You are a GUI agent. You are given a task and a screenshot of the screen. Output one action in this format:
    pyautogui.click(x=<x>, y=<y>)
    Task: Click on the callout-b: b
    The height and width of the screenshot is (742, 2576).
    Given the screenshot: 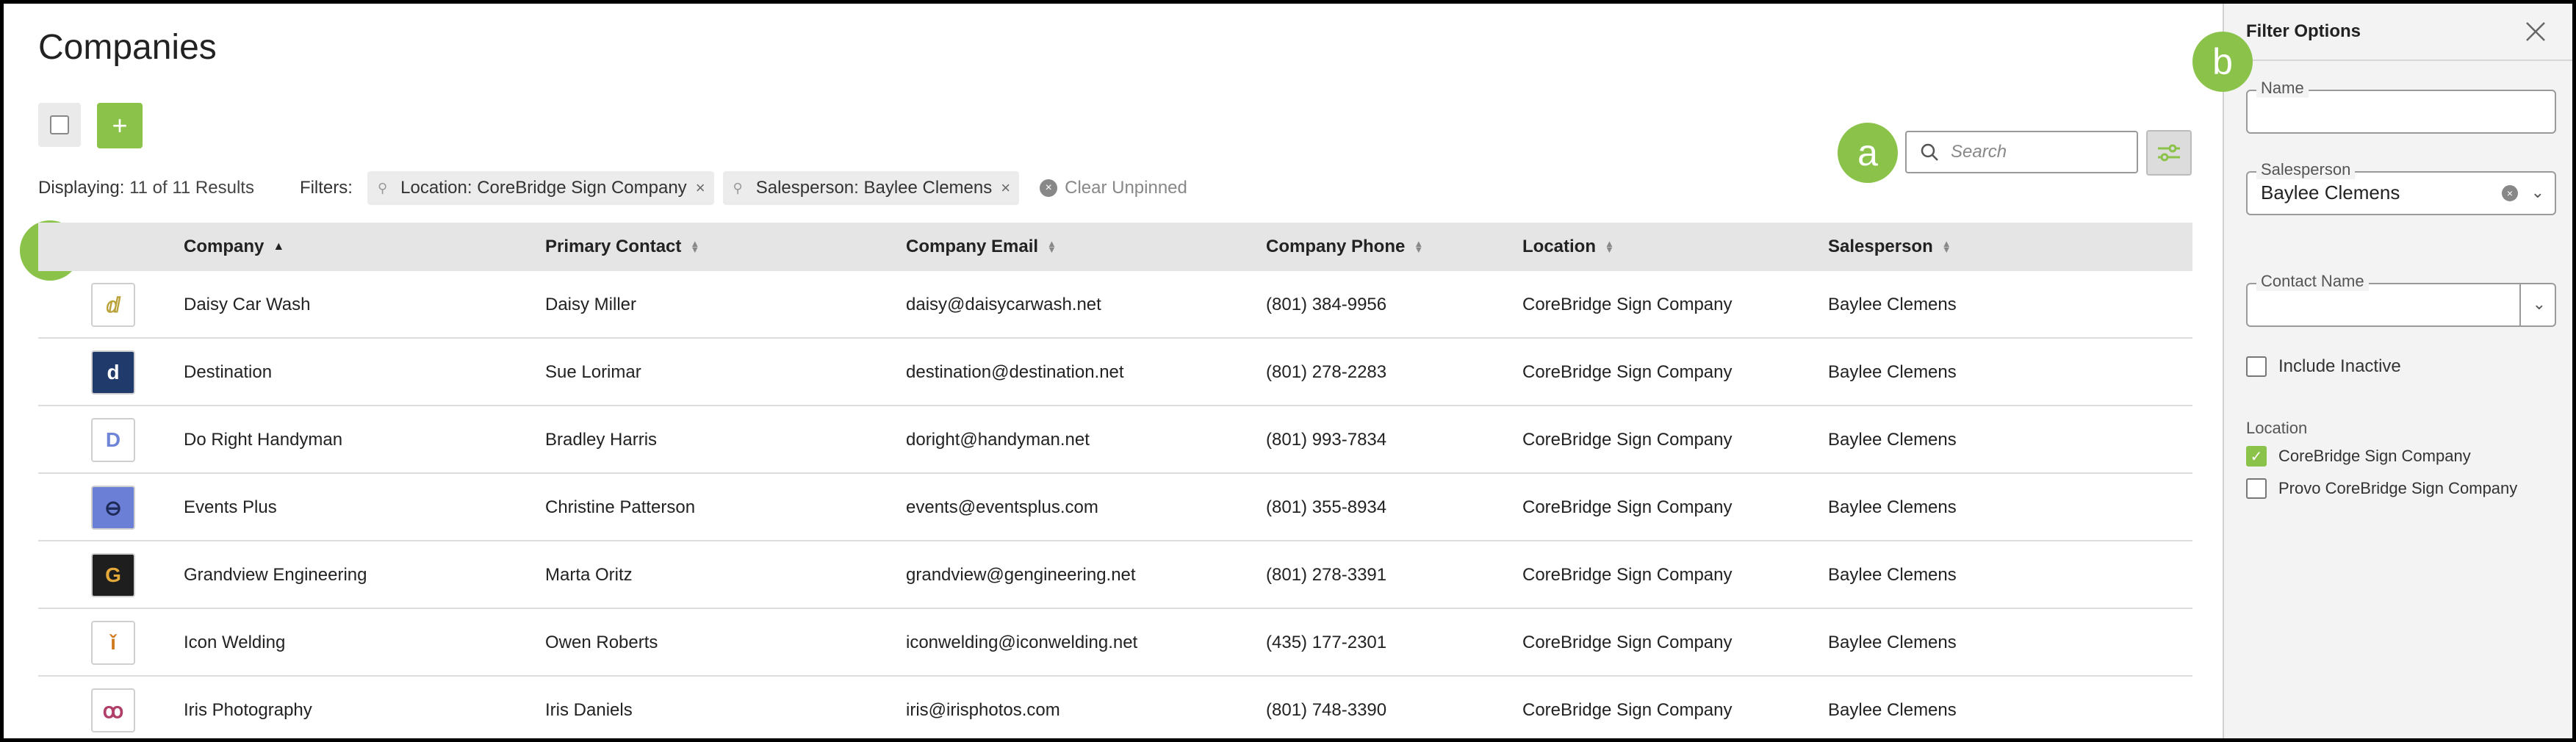 What is the action you would take?
    pyautogui.click(x=2222, y=62)
    